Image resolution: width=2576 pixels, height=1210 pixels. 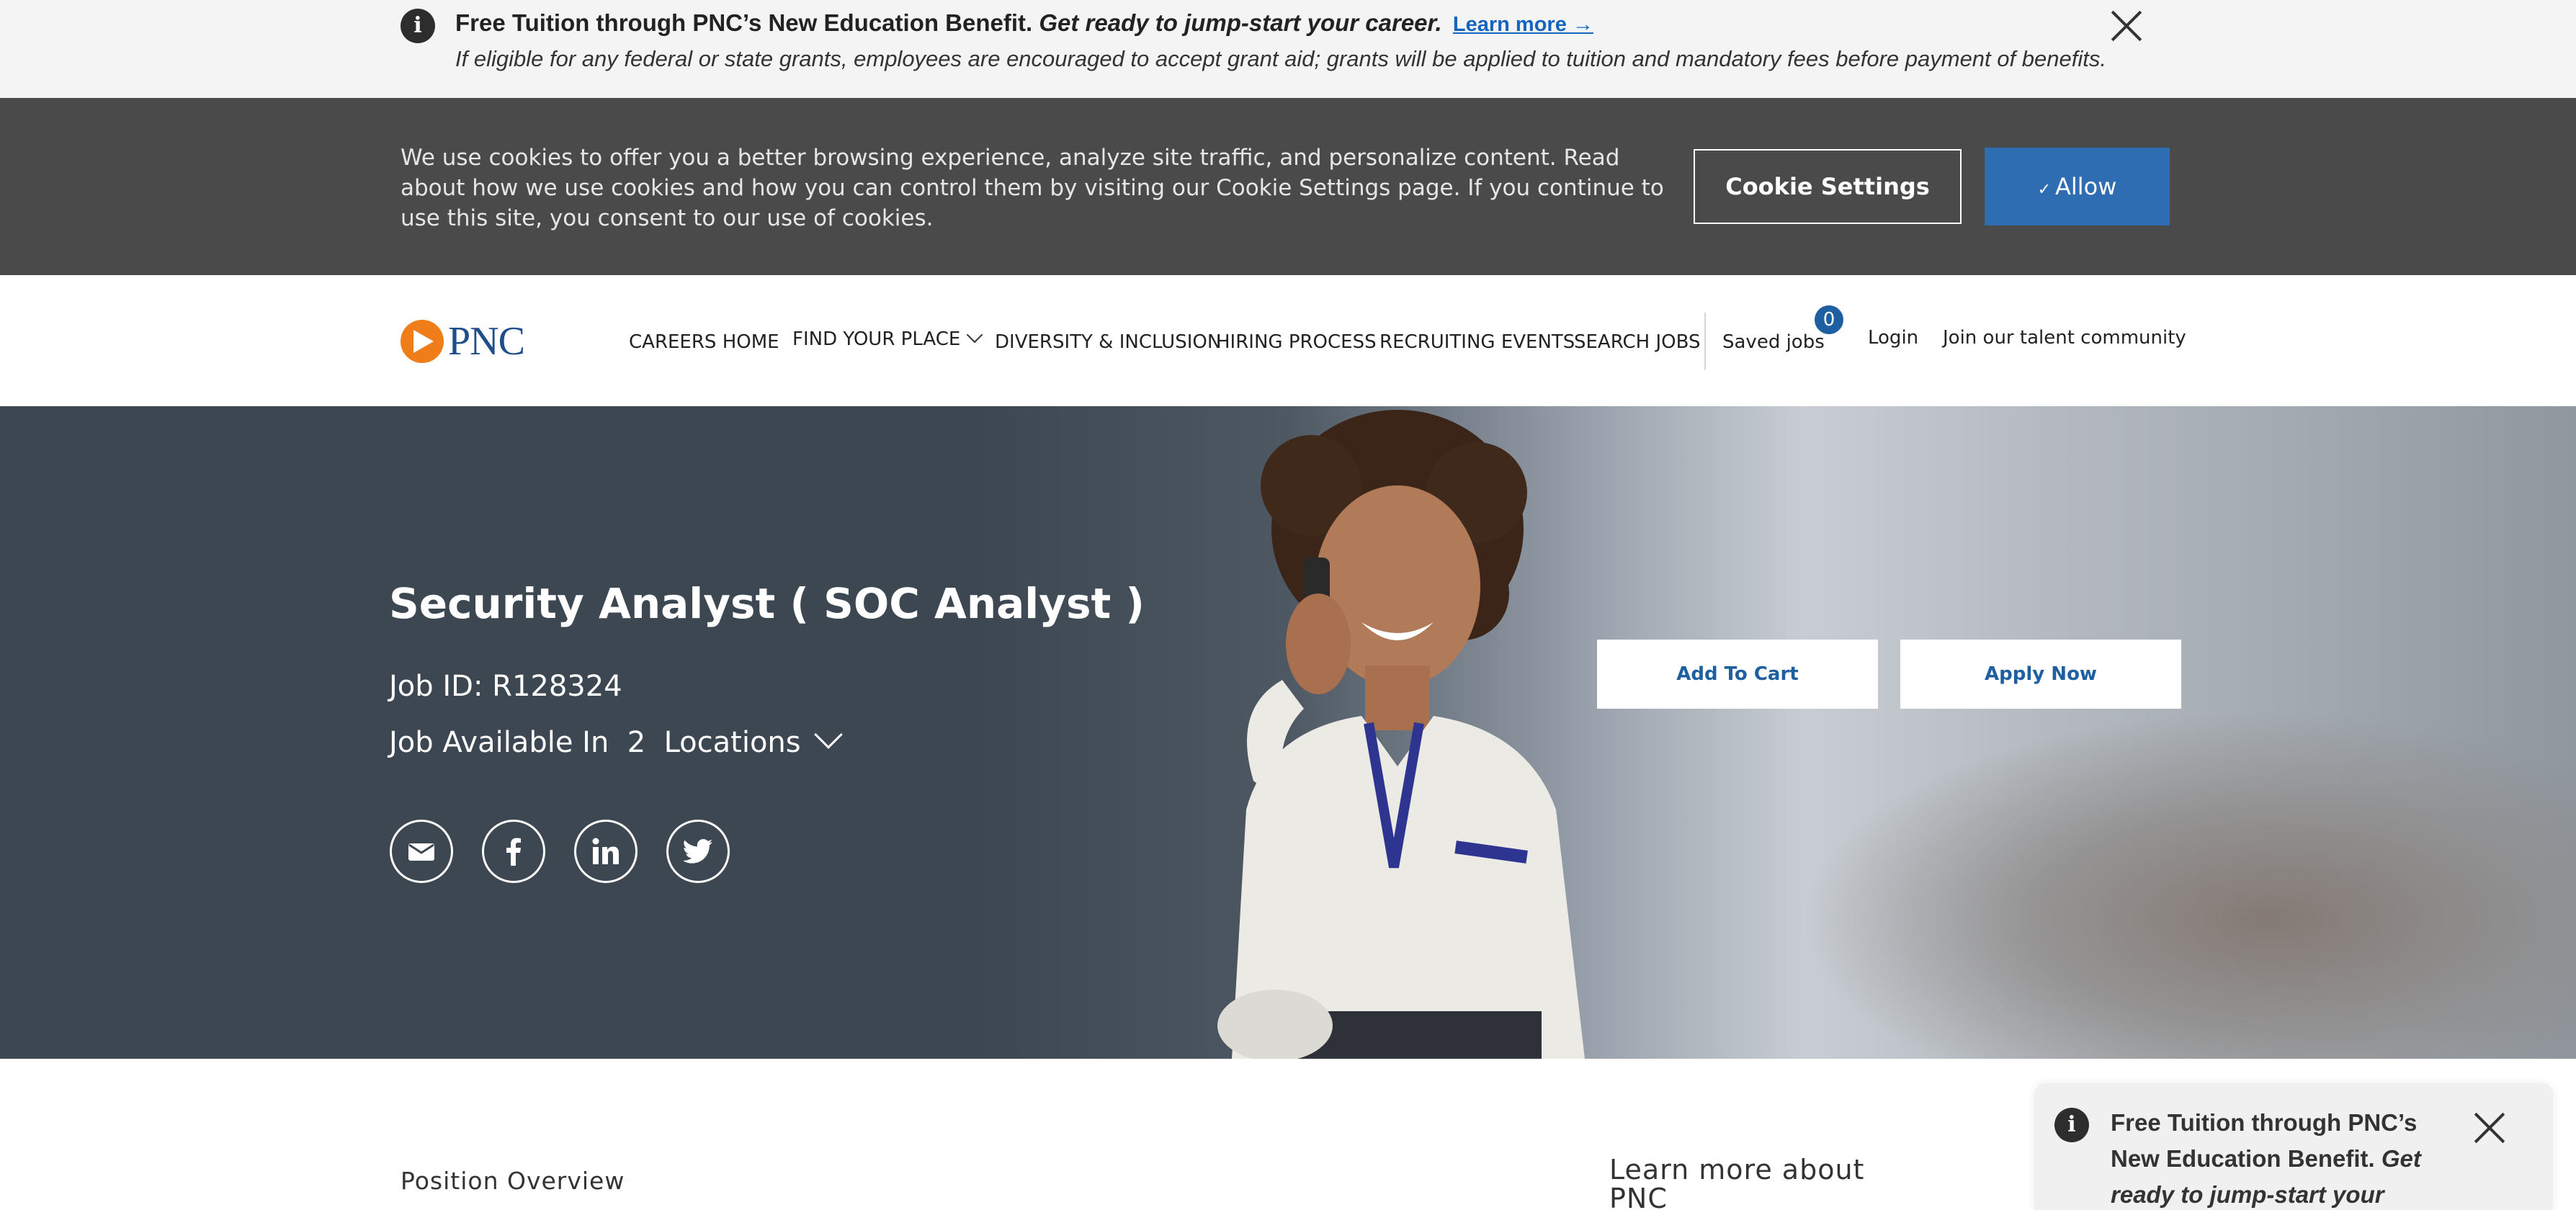 I want to click on learn-more-link: Learn more →, so click(x=1523, y=25).